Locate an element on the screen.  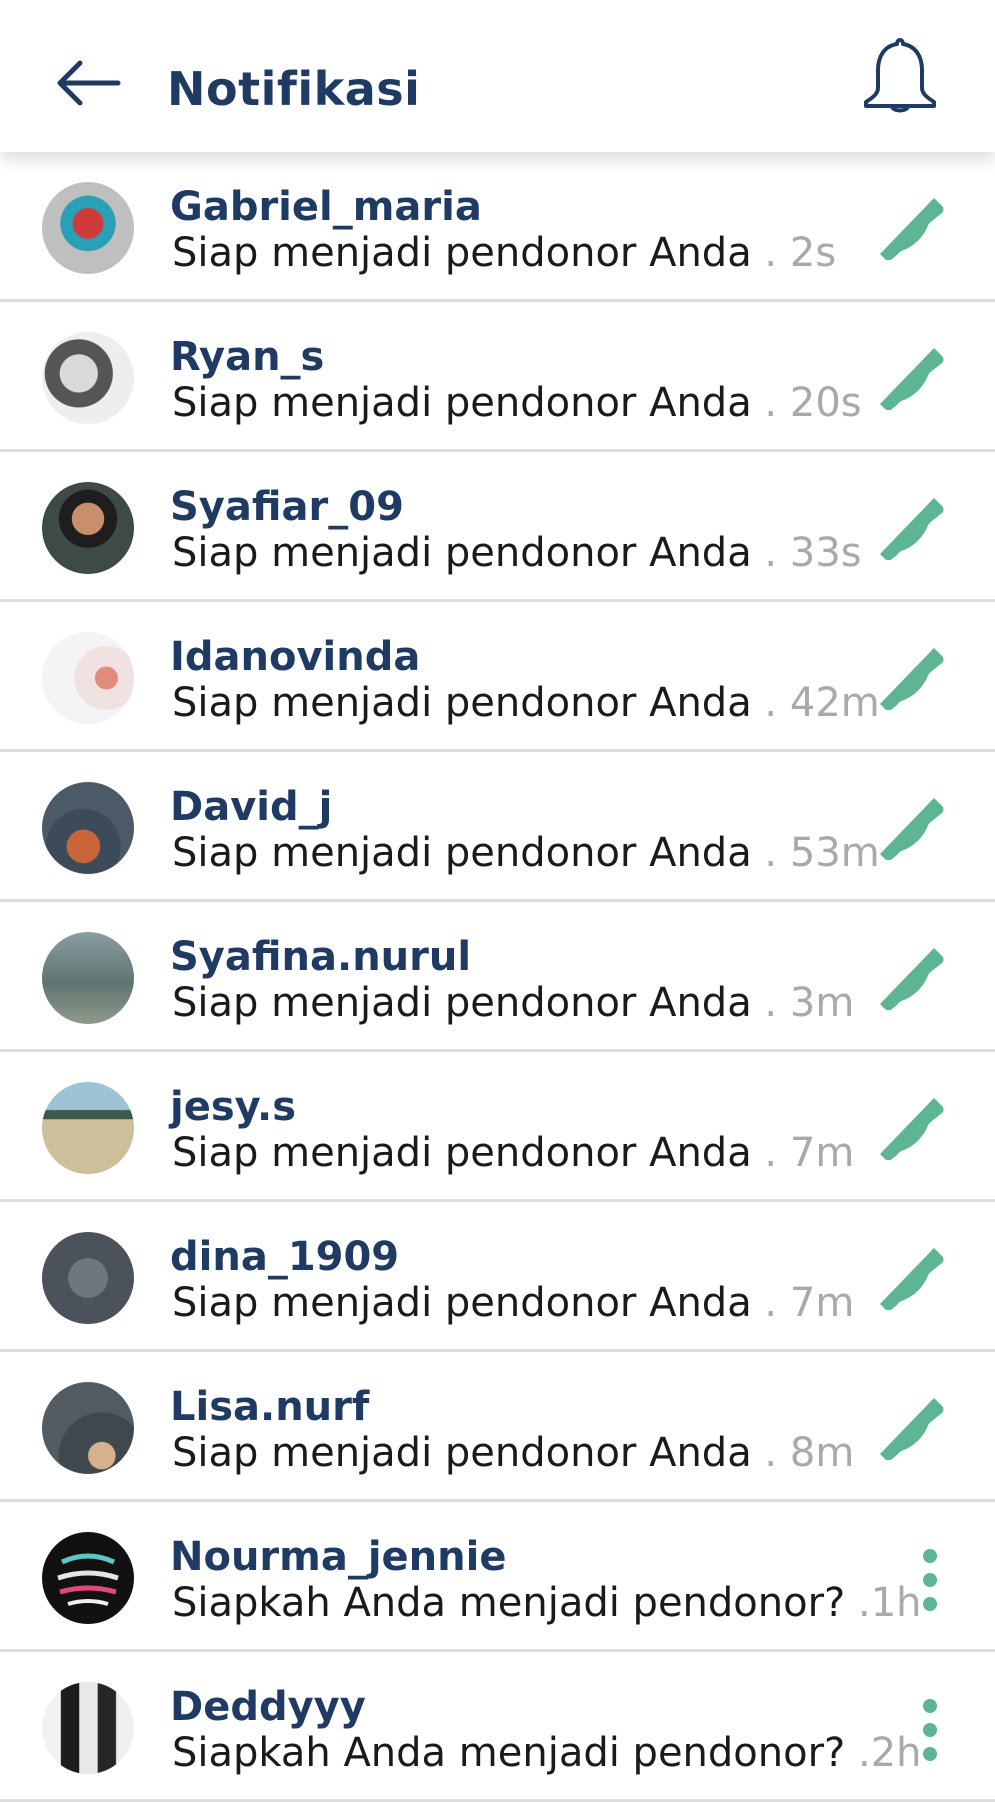
sender-name: Deddyyy is located at coordinates (268, 1707).